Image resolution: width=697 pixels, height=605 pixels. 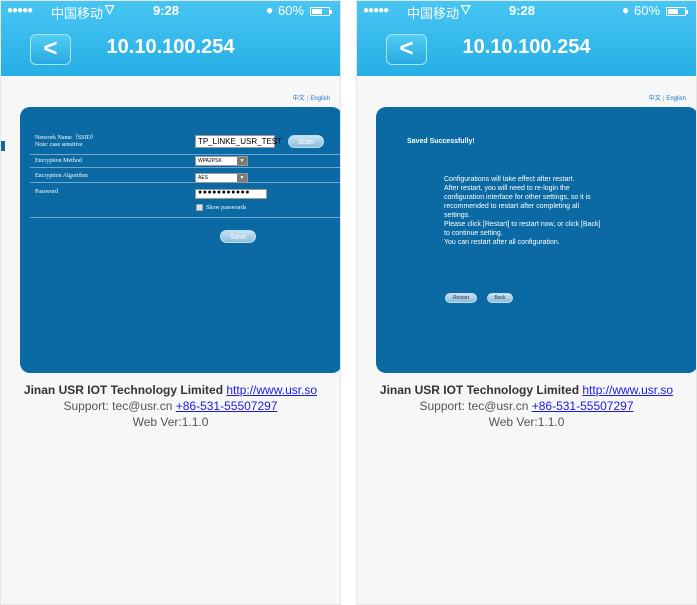 I want to click on encryption-algorithm-value: AES, so click(x=203, y=178).